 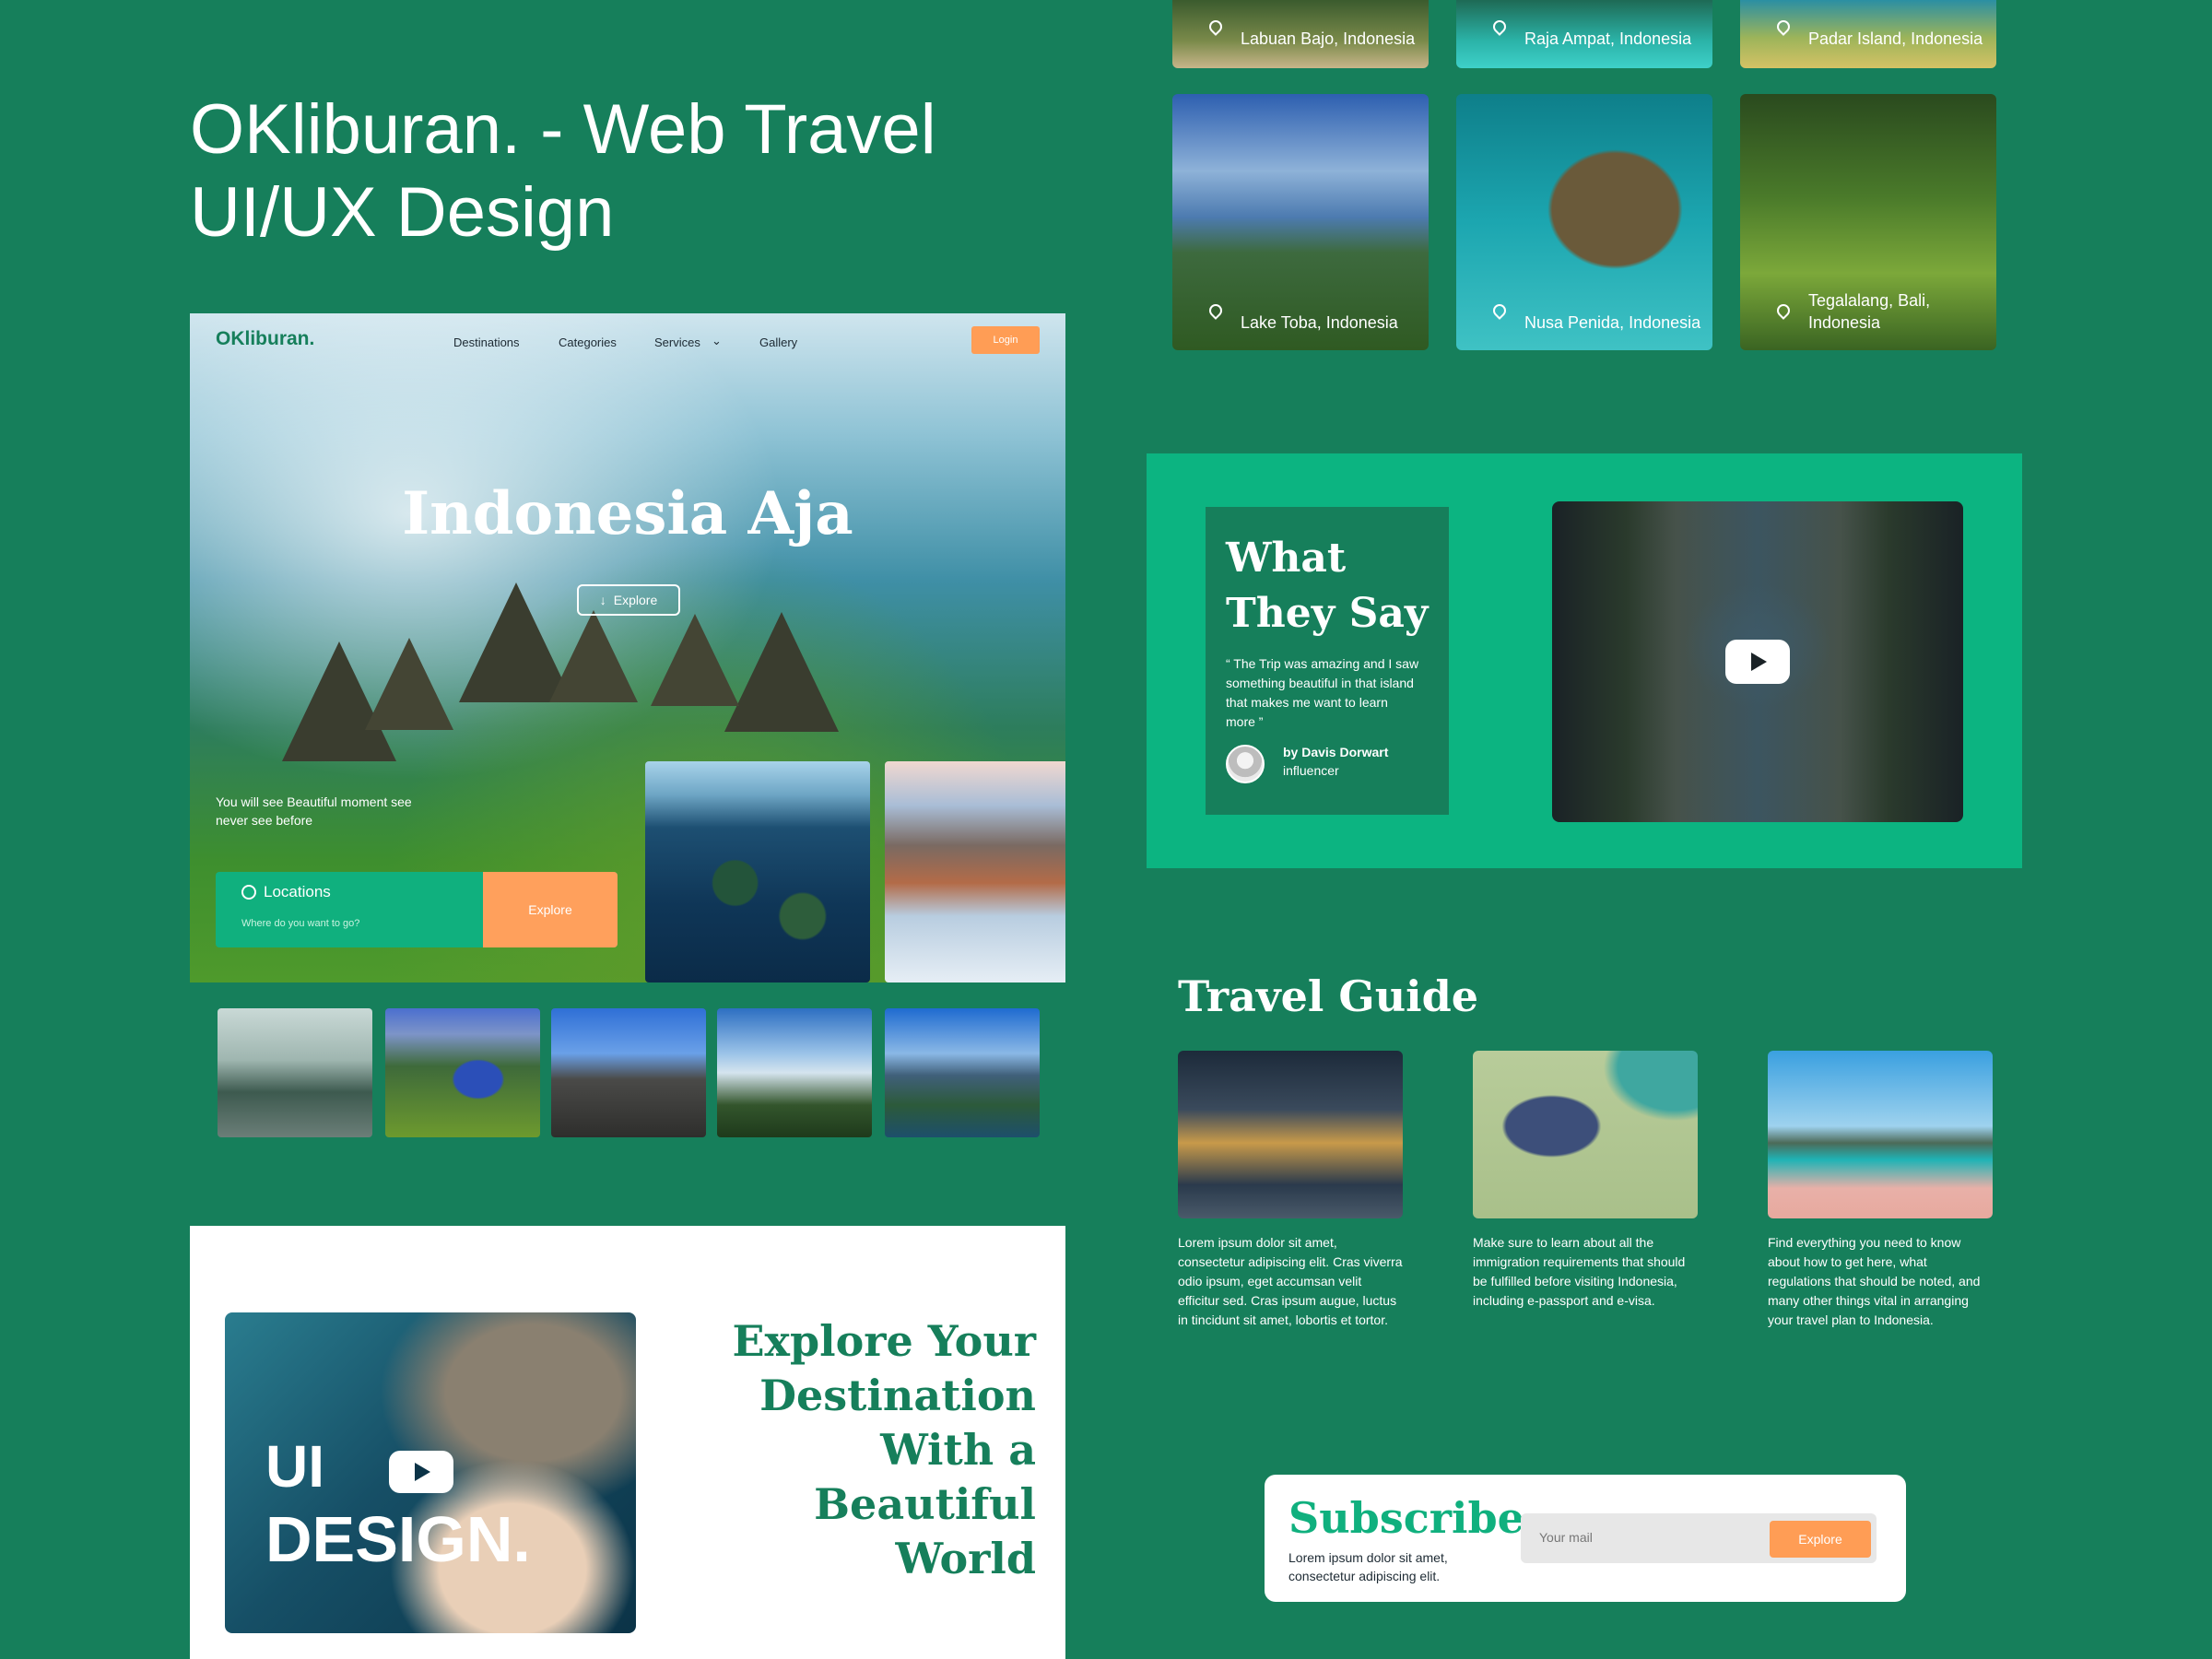 What do you see at coordinates (1245, 764) in the screenshot?
I see `avatar` at bounding box center [1245, 764].